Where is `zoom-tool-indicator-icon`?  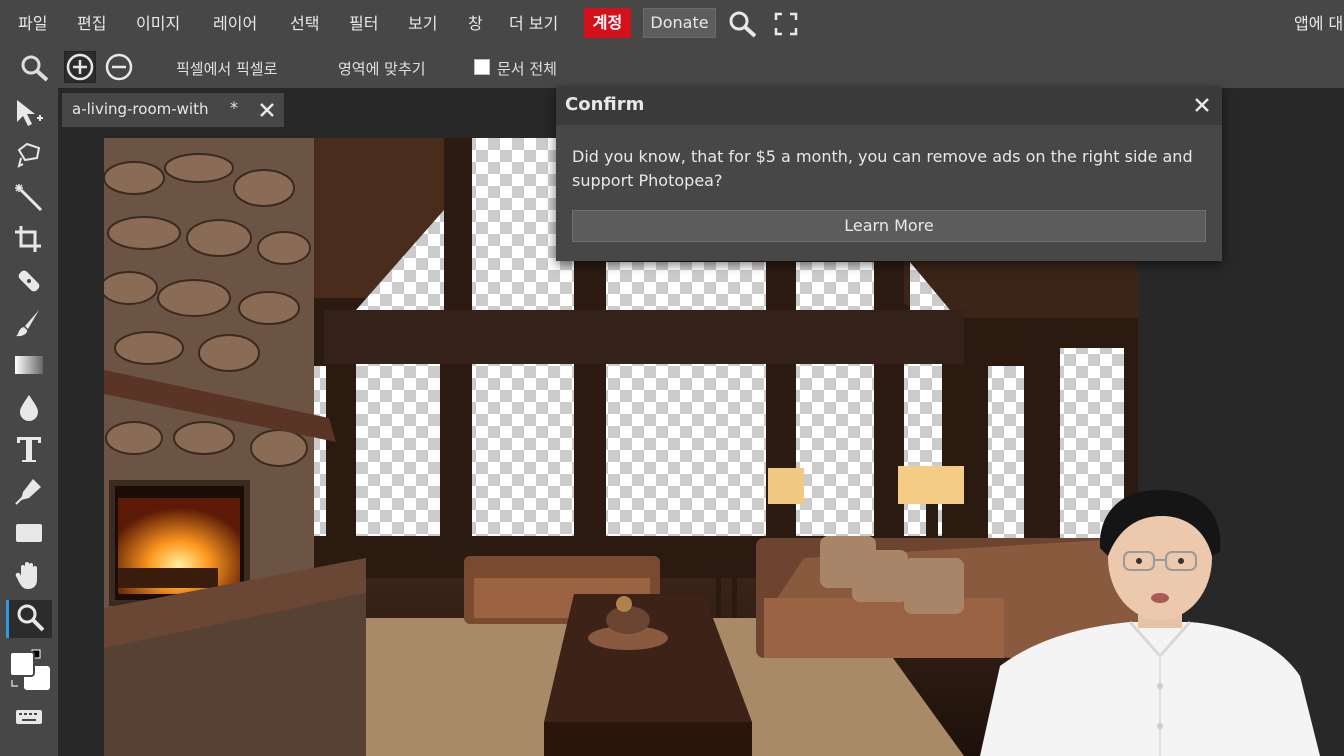
zoom-tool-indicator-icon is located at coordinates (35, 70).